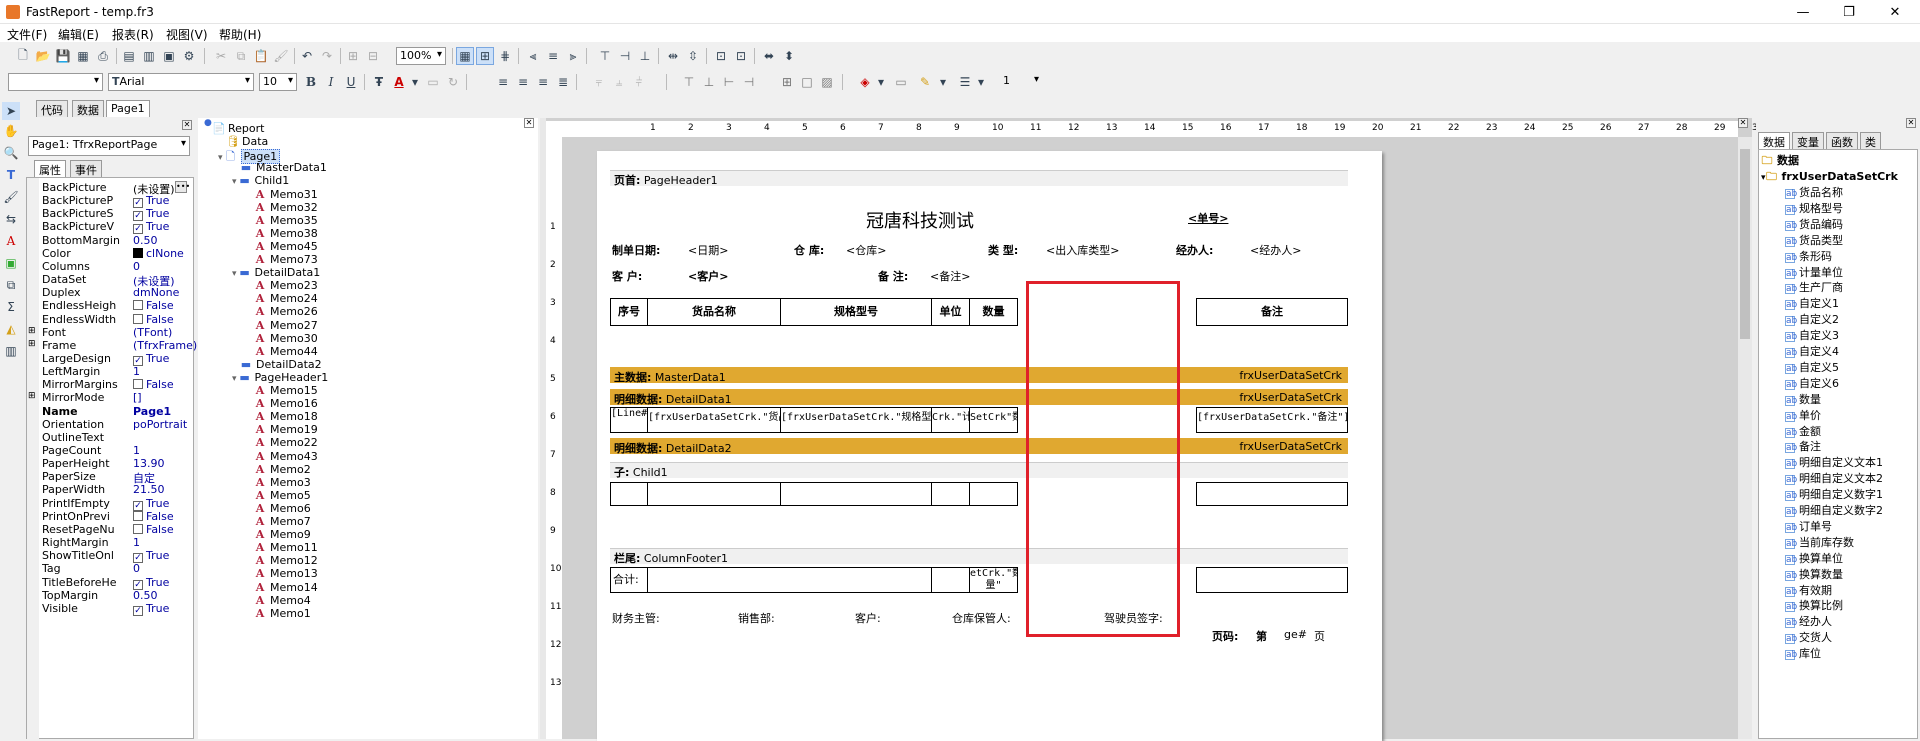 The image size is (1920, 741). What do you see at coordinates (11, 219) in the screenshot?
I see `band-tool-icon: ⇆` at bounding box center [11, 219].